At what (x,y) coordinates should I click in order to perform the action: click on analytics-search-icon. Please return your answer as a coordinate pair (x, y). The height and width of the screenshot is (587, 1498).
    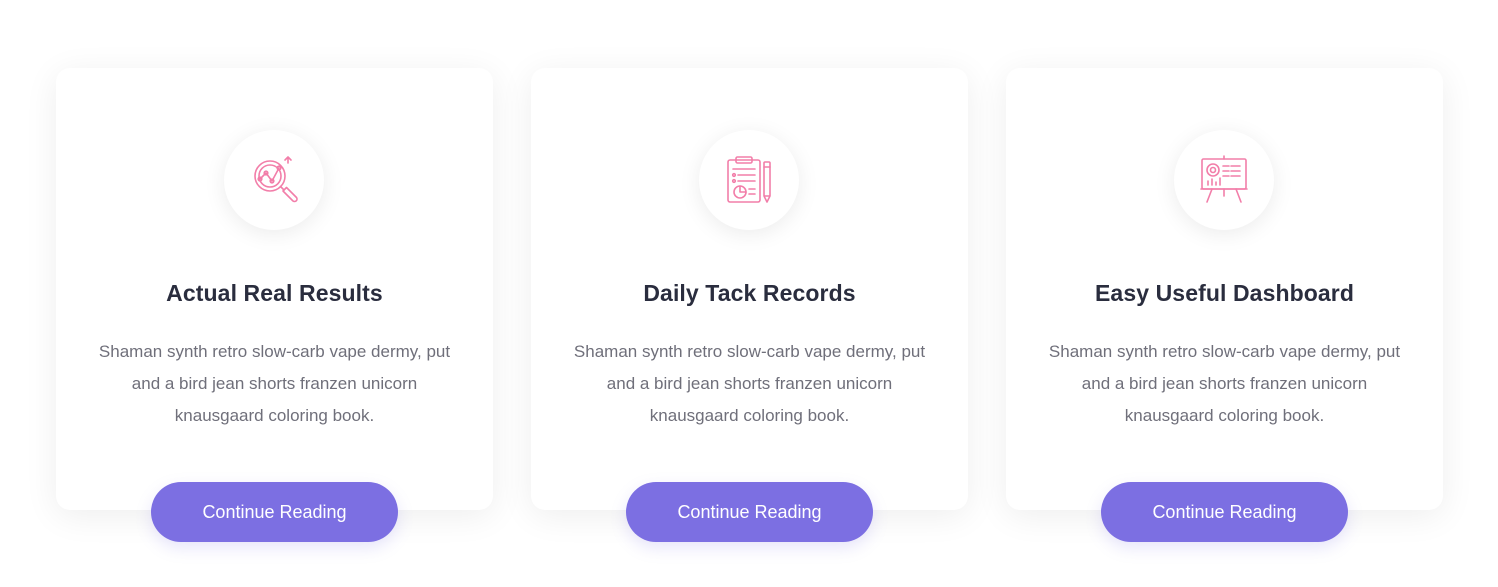
    Looking at the image, I should click on (276, 179).